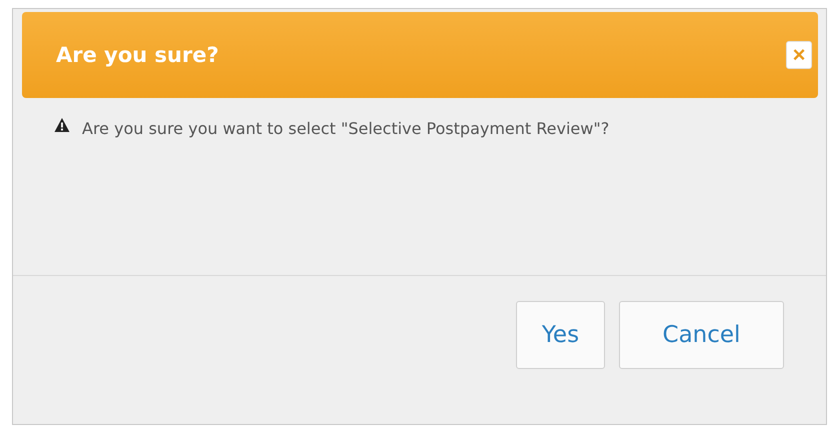  I want to click on warning-icon, so click(62, 125).